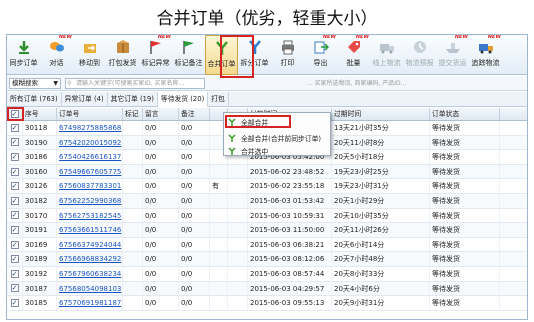 This screenshot has width=534, height=322. I want to click on order-tab: 打包, so click(218, 99).